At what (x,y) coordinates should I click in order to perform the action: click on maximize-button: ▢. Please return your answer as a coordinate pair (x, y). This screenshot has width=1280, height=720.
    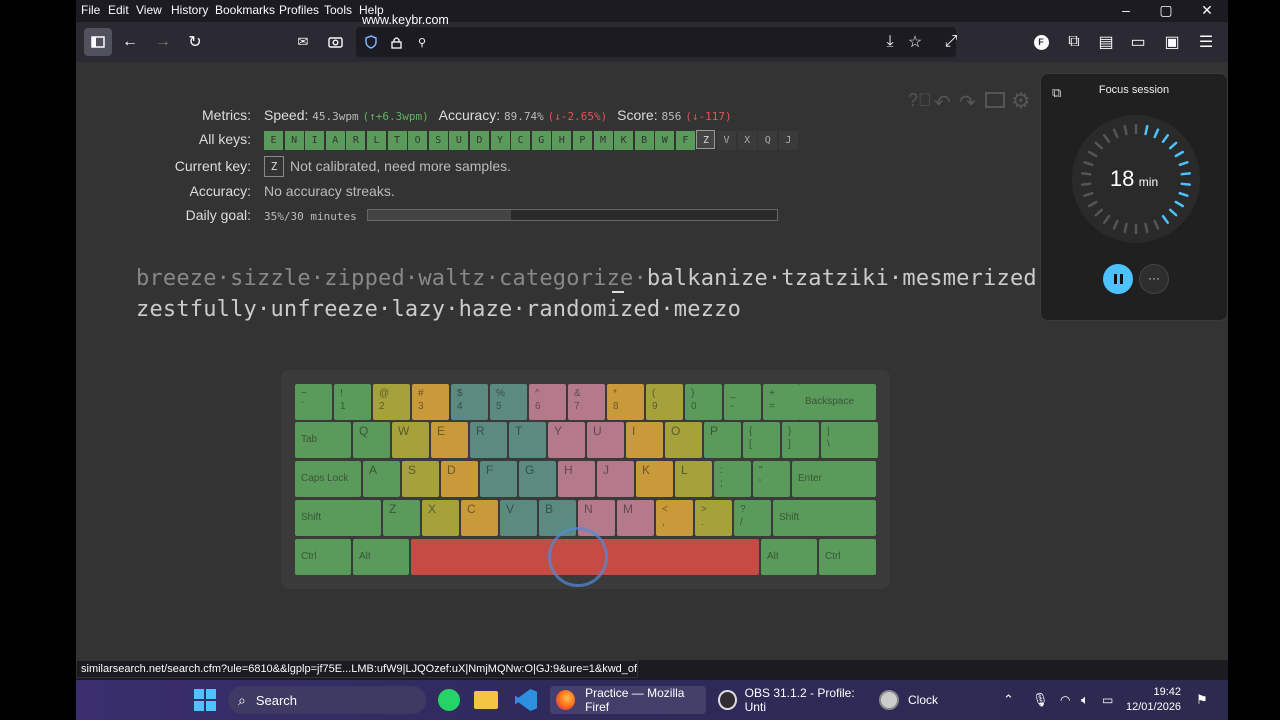
    Looking at the image, I should click on (1166, 10).